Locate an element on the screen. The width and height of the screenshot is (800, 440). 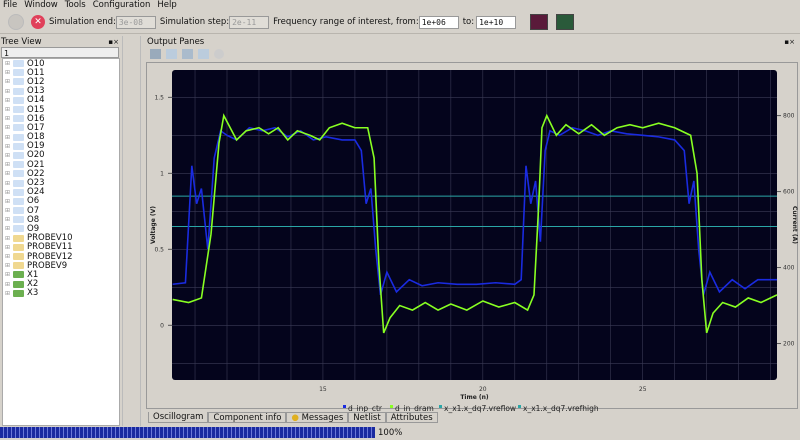
y2-axis-label: Current (A) is located at coordinates (794, 225).